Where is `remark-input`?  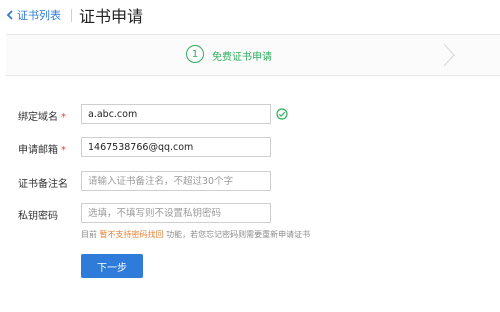
remark-input is located at coordinates (176, 181).